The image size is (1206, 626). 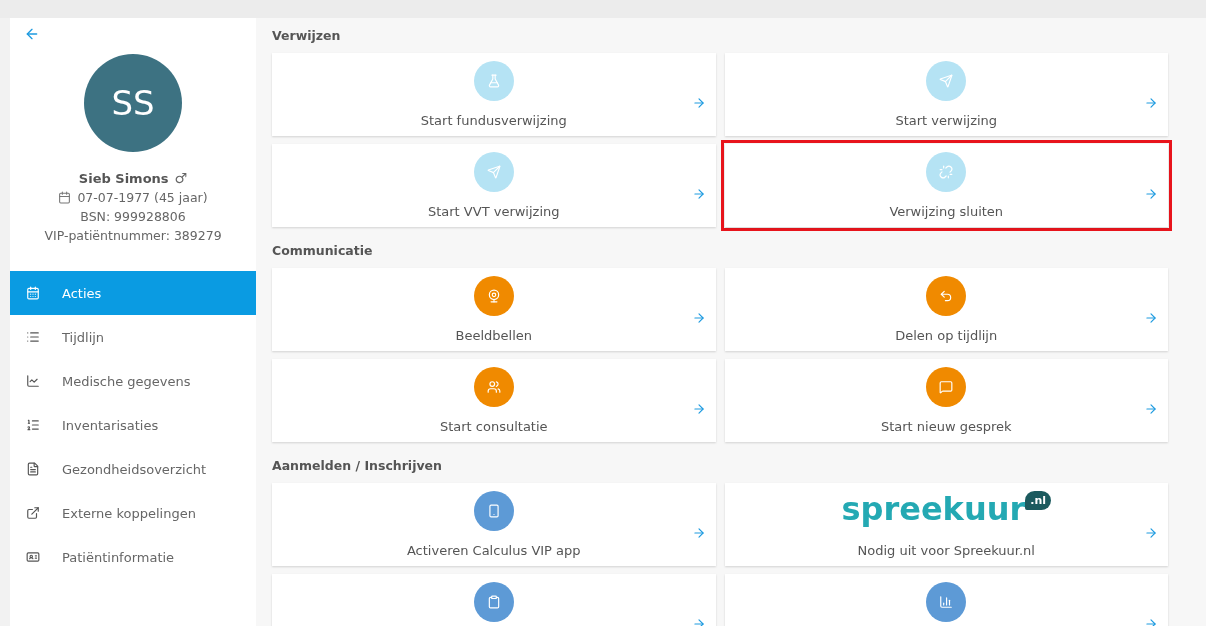 What do you see at coordinates (133, 513) in the screenshot?
I see `nav-item: Externe koppelingen` at bounding box center [133, 513].